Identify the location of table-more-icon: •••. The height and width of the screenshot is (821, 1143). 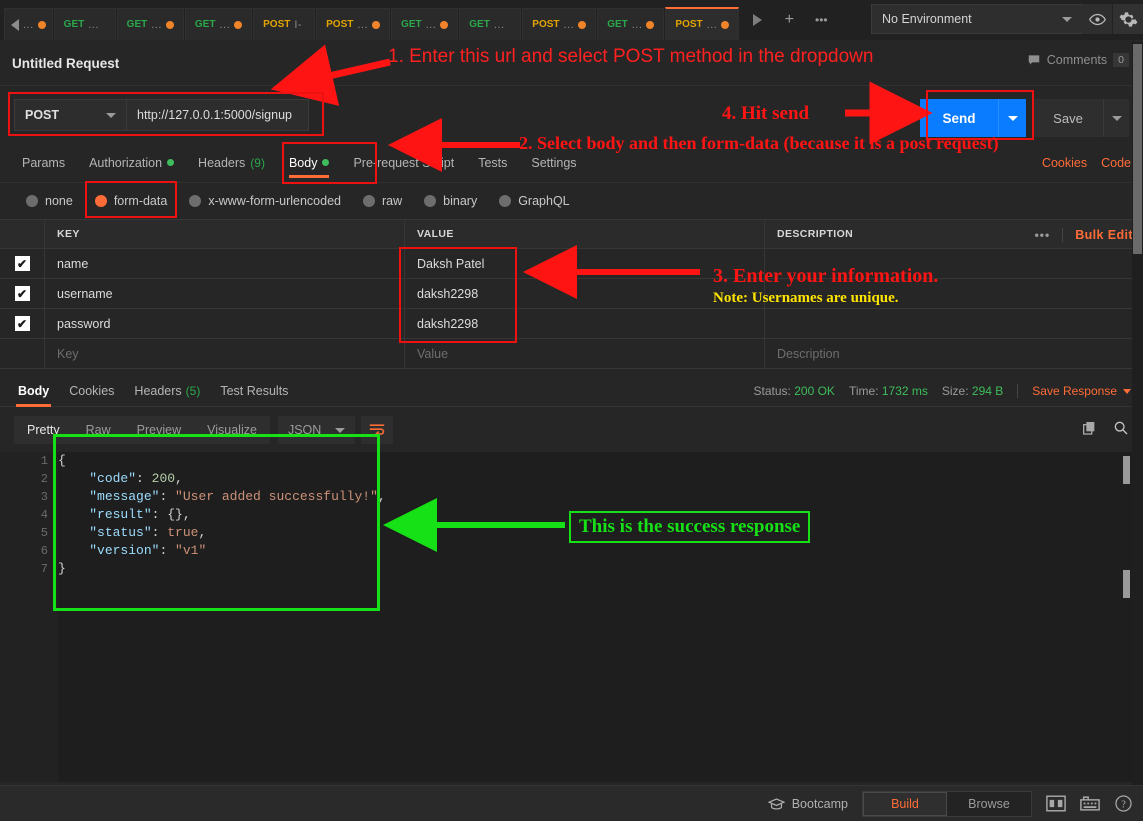
(1043, 235).